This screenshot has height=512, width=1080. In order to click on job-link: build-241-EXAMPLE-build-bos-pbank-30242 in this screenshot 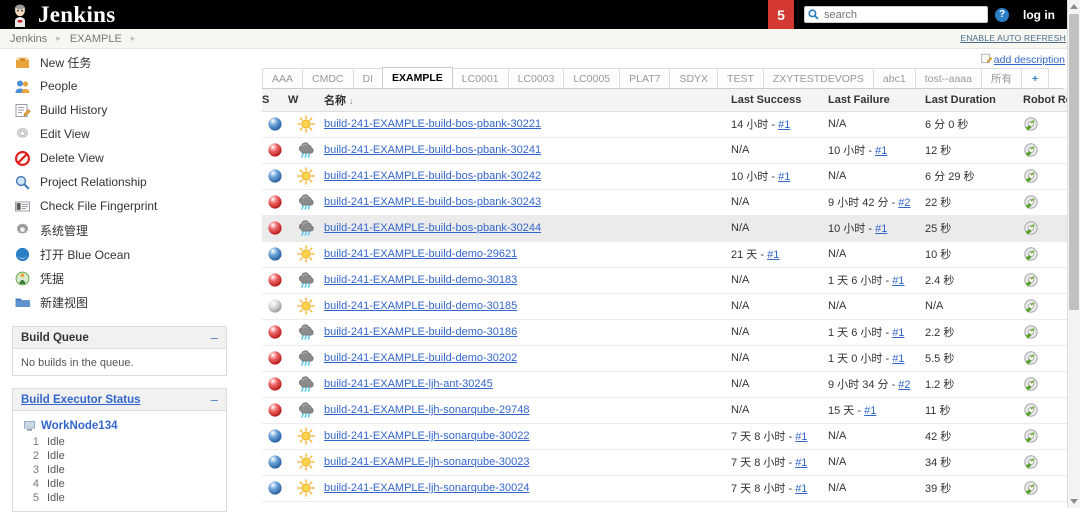, I will do `click(432, 176)`.